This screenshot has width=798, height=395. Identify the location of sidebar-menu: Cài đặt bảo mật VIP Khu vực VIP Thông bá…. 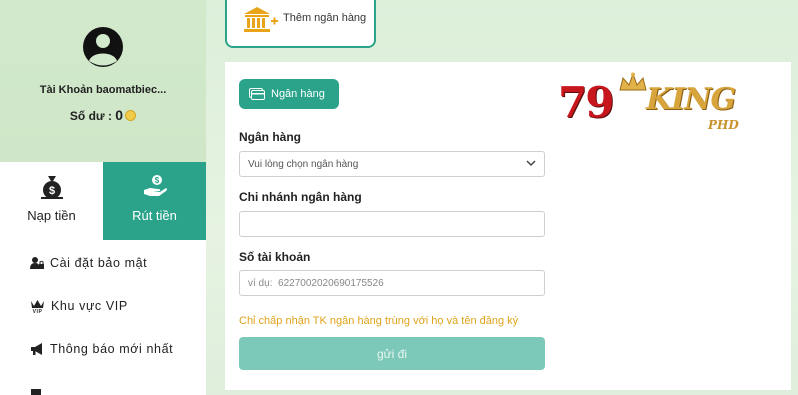
(103, 317).